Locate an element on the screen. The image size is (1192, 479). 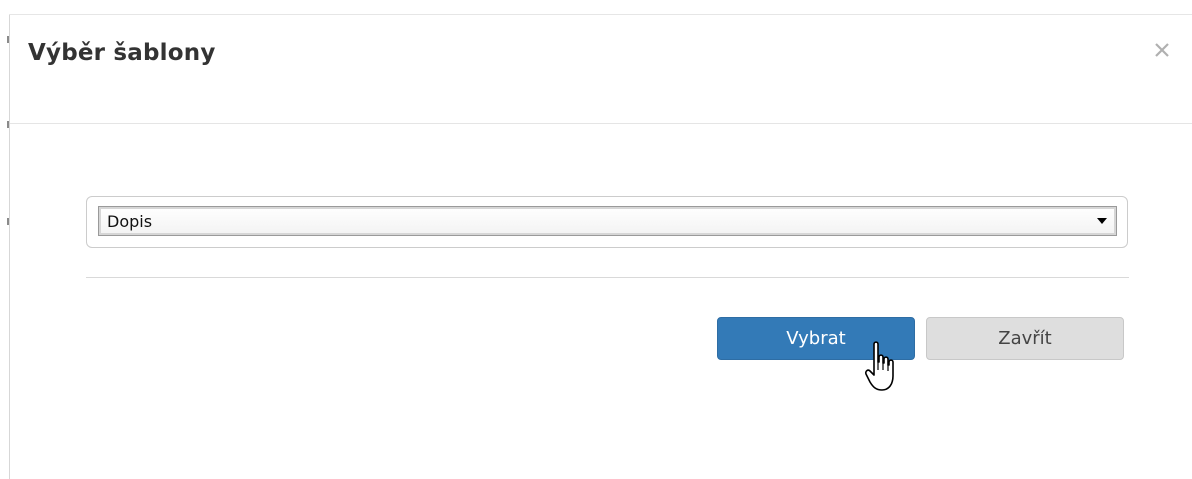
template-select-value: Dopis is located at coordinates (130, 221).